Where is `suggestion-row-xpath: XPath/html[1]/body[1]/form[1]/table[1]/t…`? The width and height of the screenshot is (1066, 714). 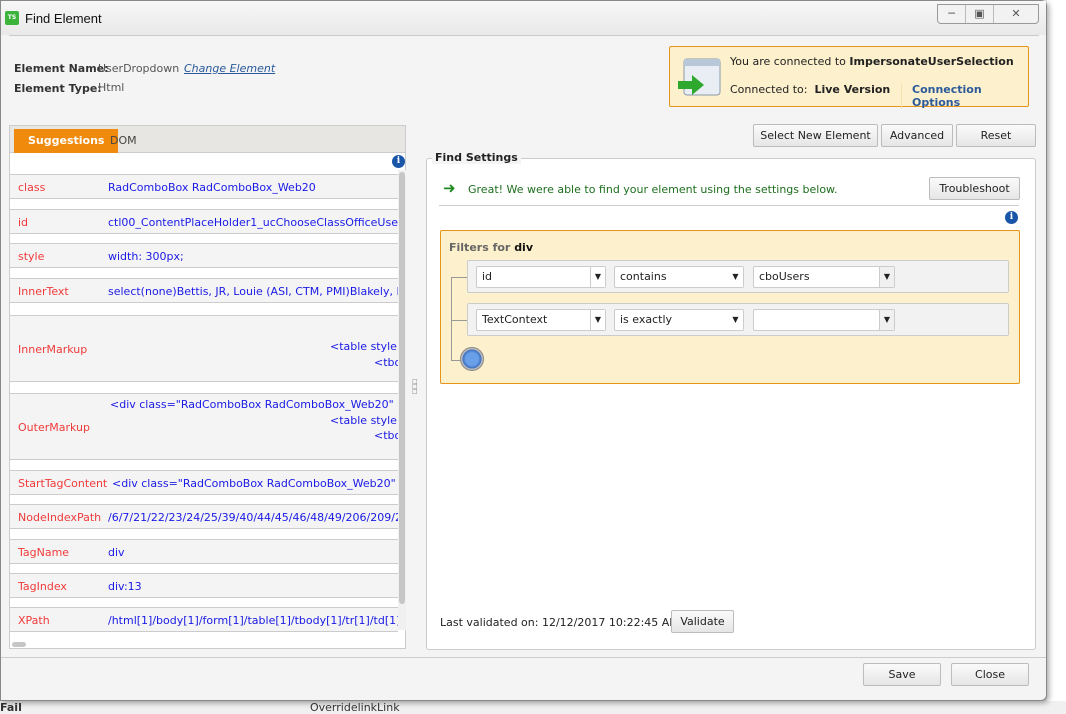
suggestion-row-xpath: XPath/html[1]/body[1]/form[1]/table[1]/t… is located at coordinates (204, 619).